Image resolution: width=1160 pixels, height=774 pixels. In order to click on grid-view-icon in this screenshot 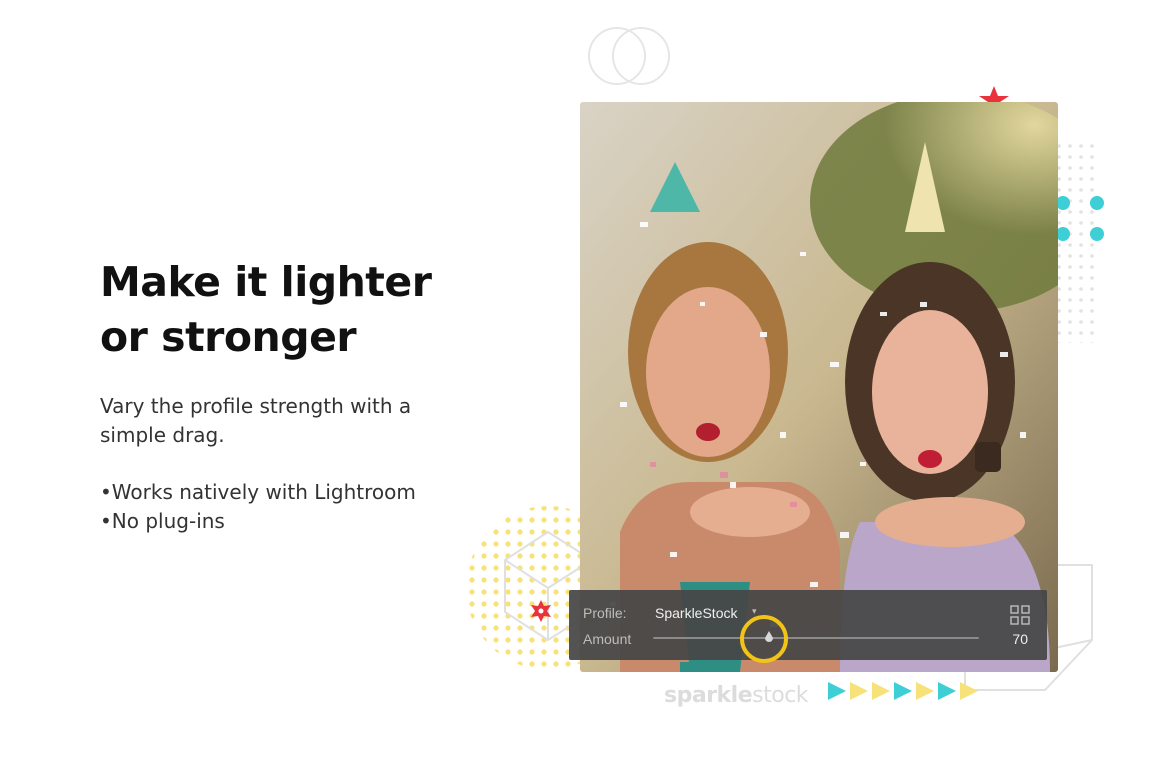, I will do `click(1020, 615)`.